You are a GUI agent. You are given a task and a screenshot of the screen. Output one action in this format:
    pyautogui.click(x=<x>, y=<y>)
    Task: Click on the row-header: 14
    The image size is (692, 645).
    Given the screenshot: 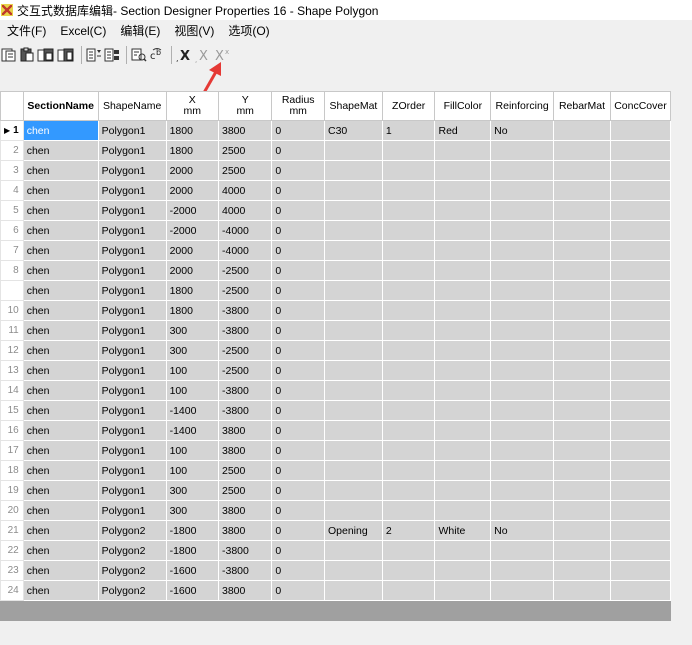 What is the action you would take?
    pyautogui.click(x=12, y=390)
    